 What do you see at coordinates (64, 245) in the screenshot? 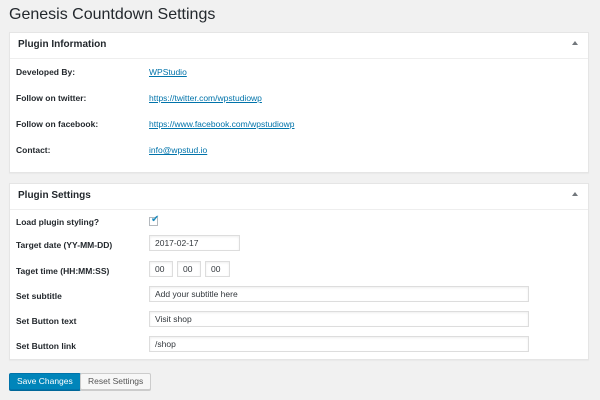
I see `target-date-label: Target date (YY-MM-DD)` at bounding box center [64, 245].